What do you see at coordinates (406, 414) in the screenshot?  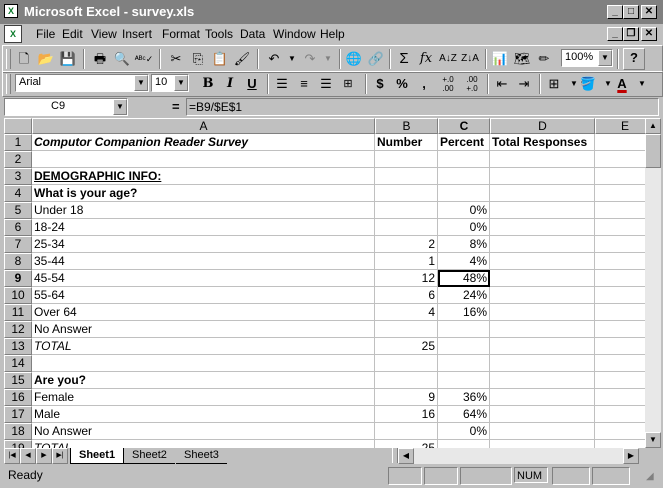 I see `cell-b17: 16` at bounding box center [406, 414].